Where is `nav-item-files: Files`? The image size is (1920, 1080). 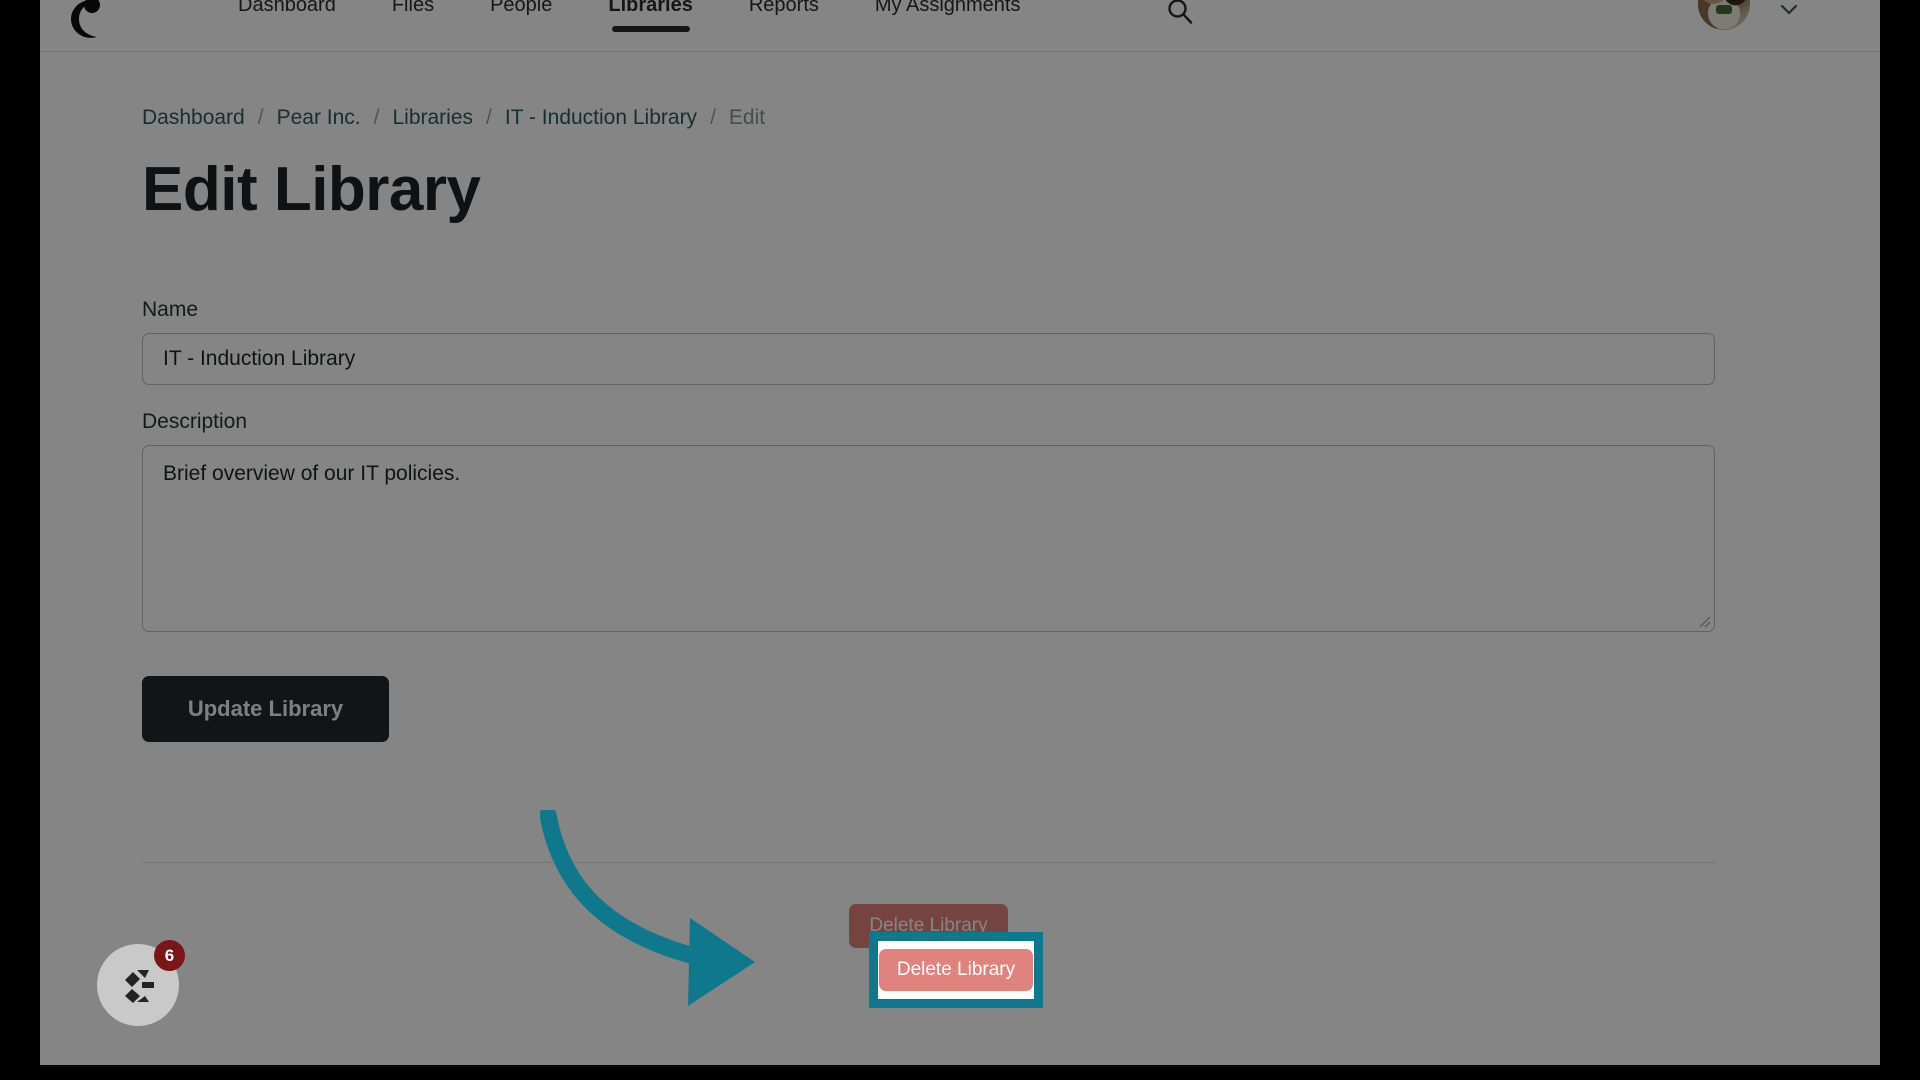 nav-item-files: Files is located at coordinates (413, 26).